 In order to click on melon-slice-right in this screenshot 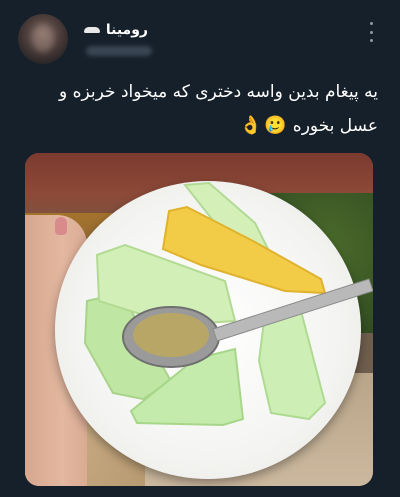, I will do `click(292, 365)`.